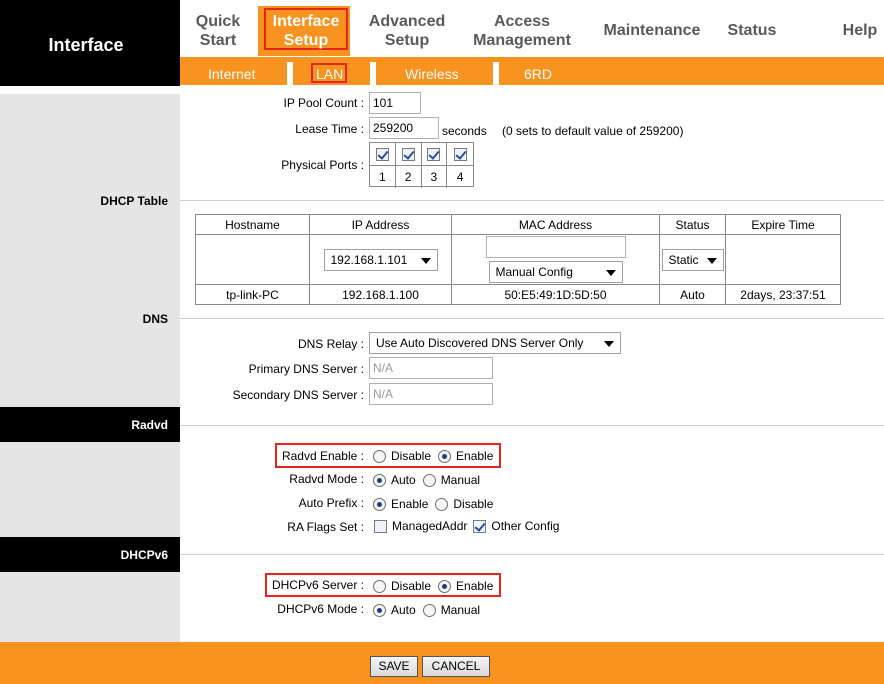 The width and height of the screenshot is (884, 684). I want to click on table-cell: Manual Config, so click(556, 260).